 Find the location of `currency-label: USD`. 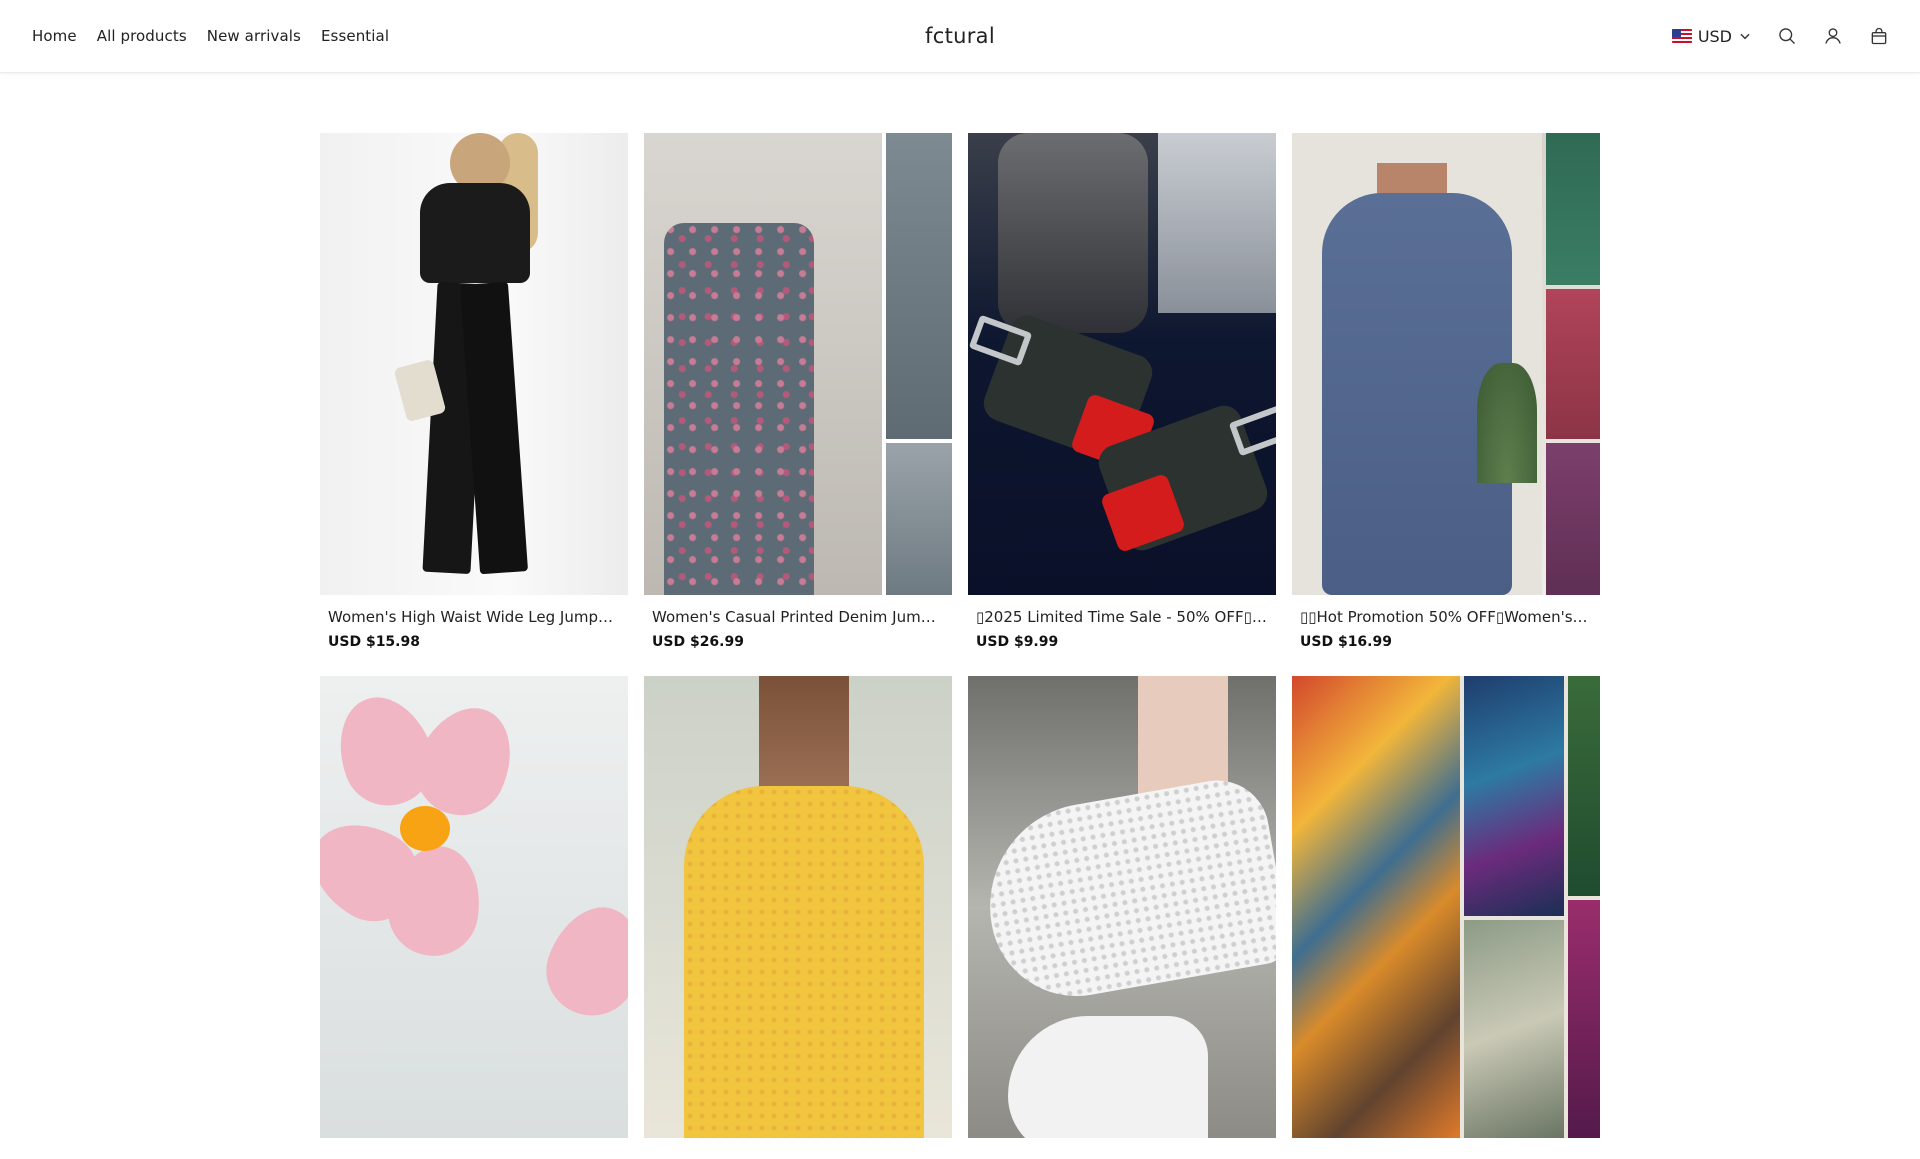

currency-label: USD is located at coordinates (1714, 36).